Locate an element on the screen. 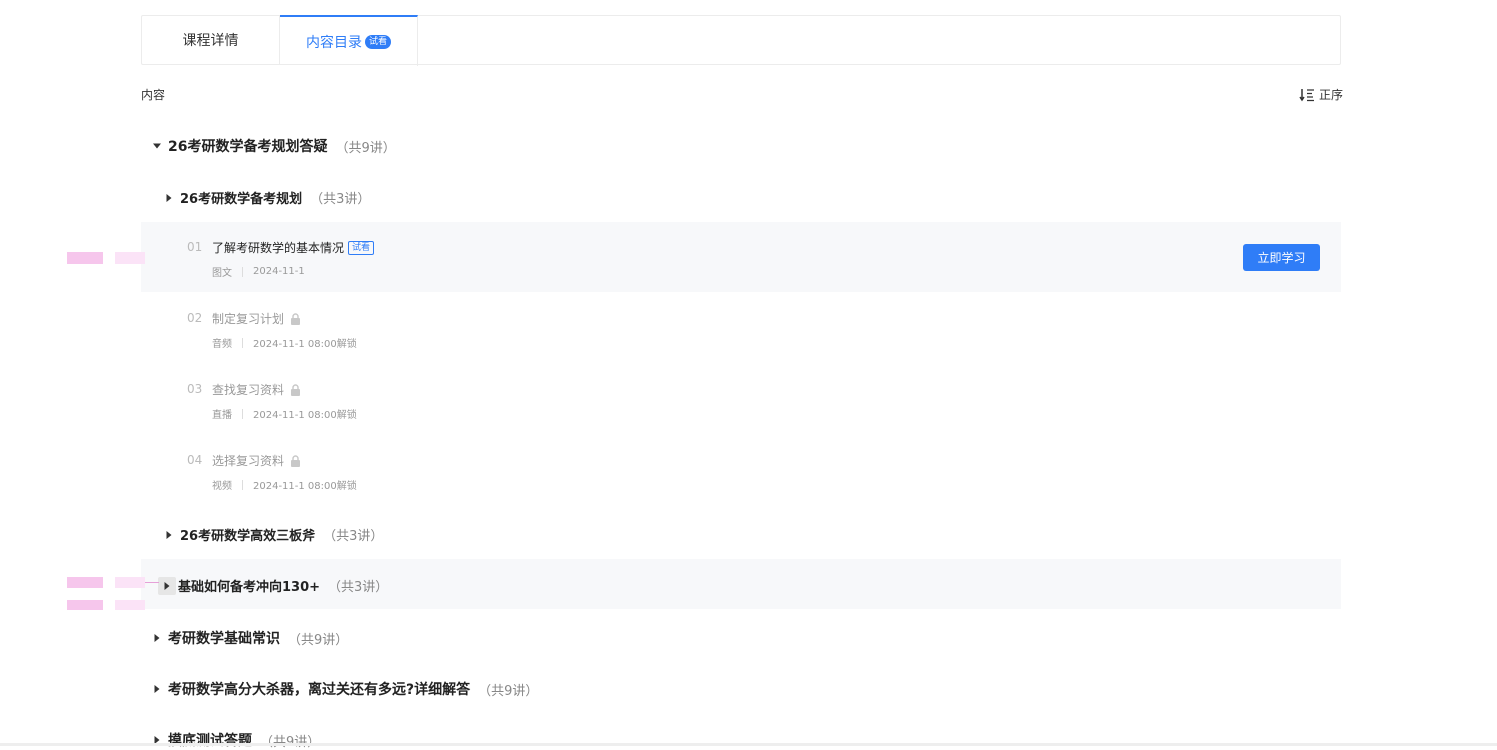 This screenshot has height=750, width=1497. lesson-title: 制定复习计划 is located at coordinates (256, 318).